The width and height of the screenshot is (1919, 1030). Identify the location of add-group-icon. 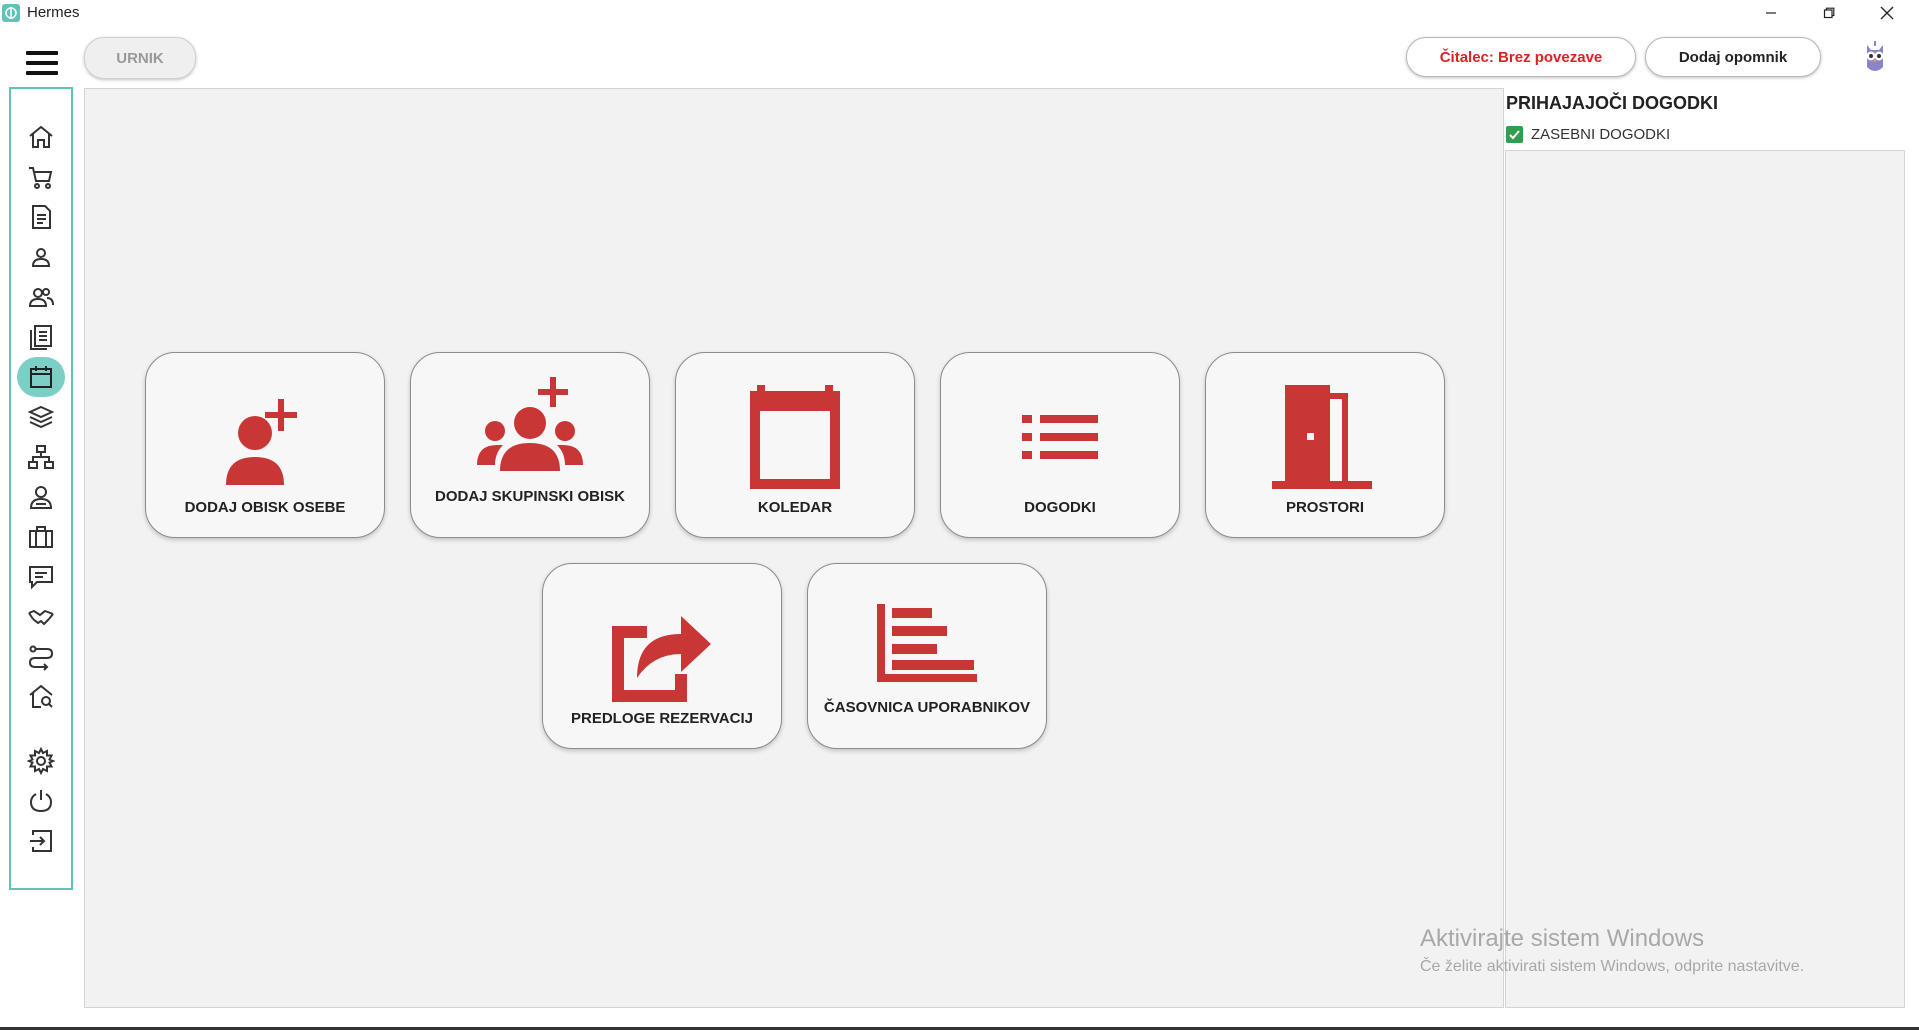
(530, 424).